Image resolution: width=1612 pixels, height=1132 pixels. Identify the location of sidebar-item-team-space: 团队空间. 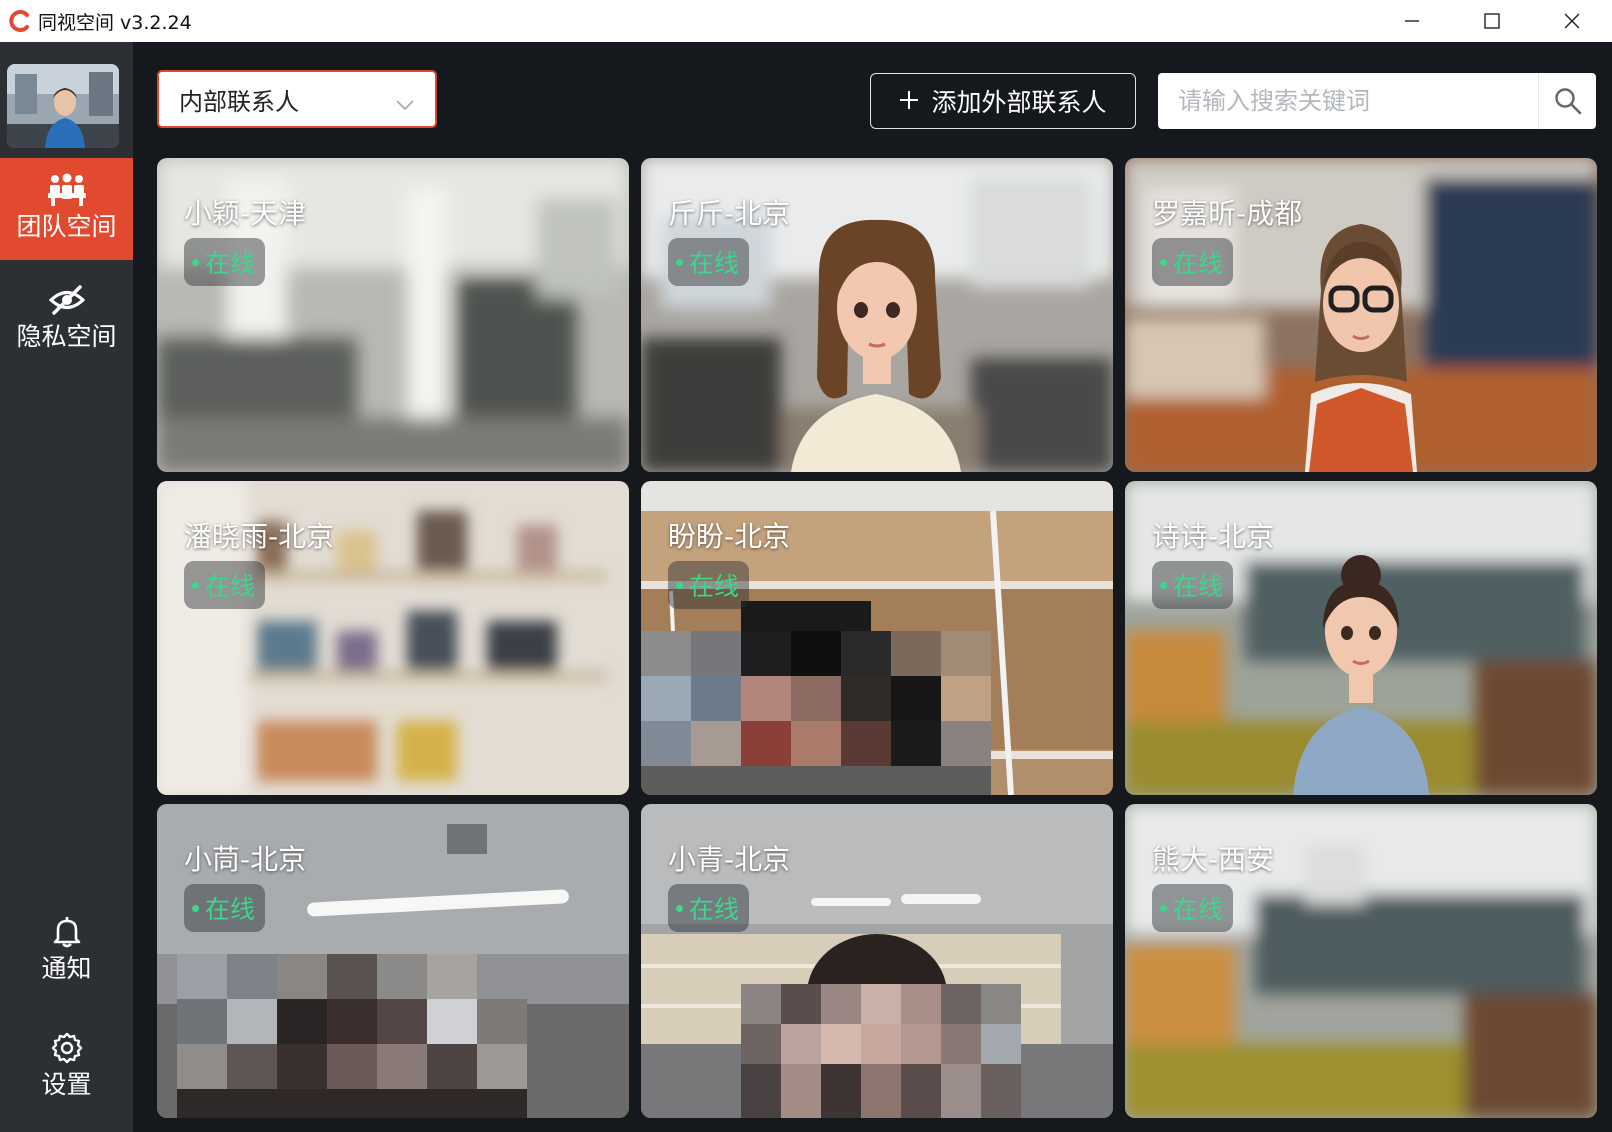
(66, 209).